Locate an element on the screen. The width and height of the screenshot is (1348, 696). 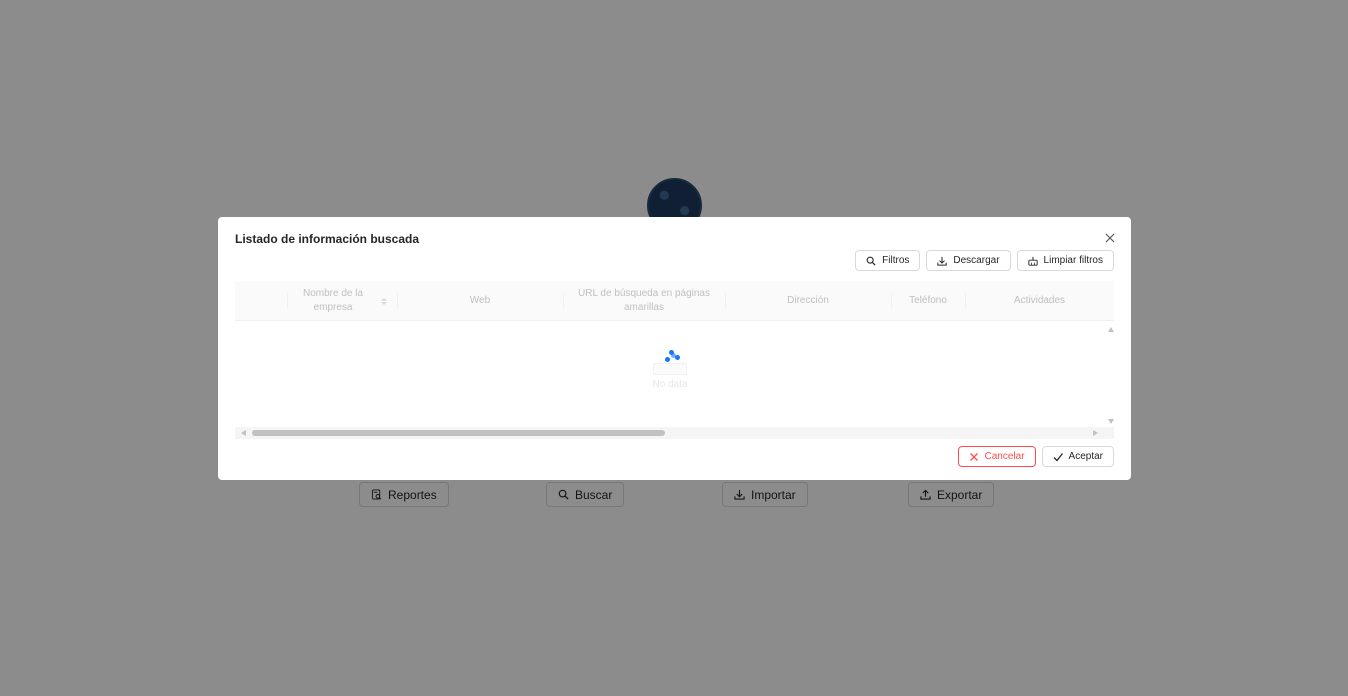
scroll-down-arrow-icon is located at coordinates (1111, 421).